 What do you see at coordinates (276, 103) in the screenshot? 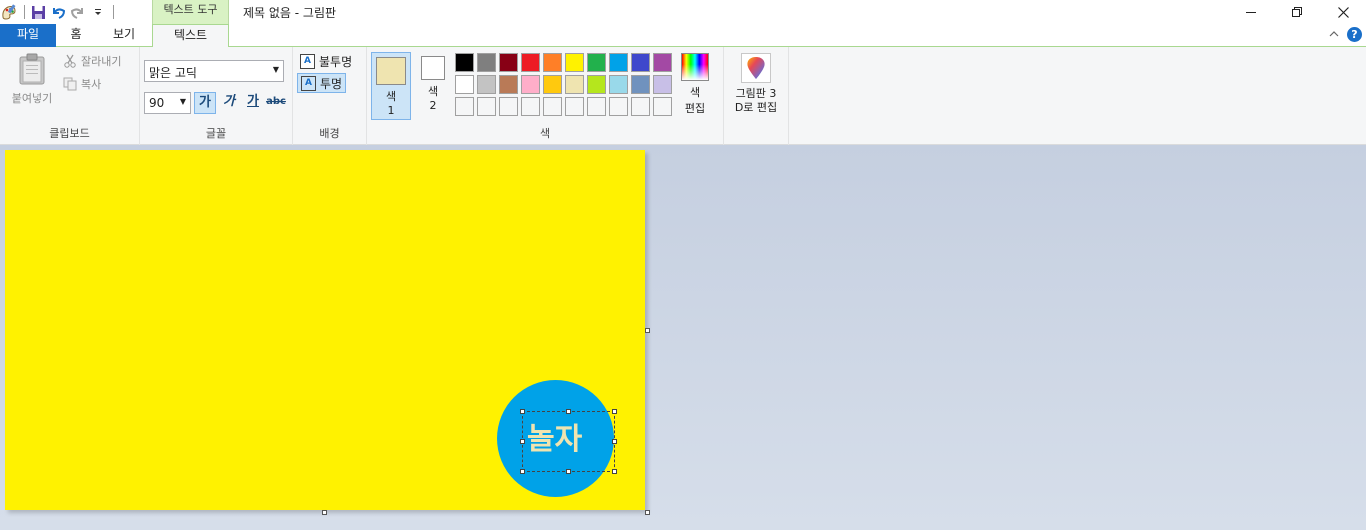
I see `strikethrough-button: abc` at bounding box center [276, 103].